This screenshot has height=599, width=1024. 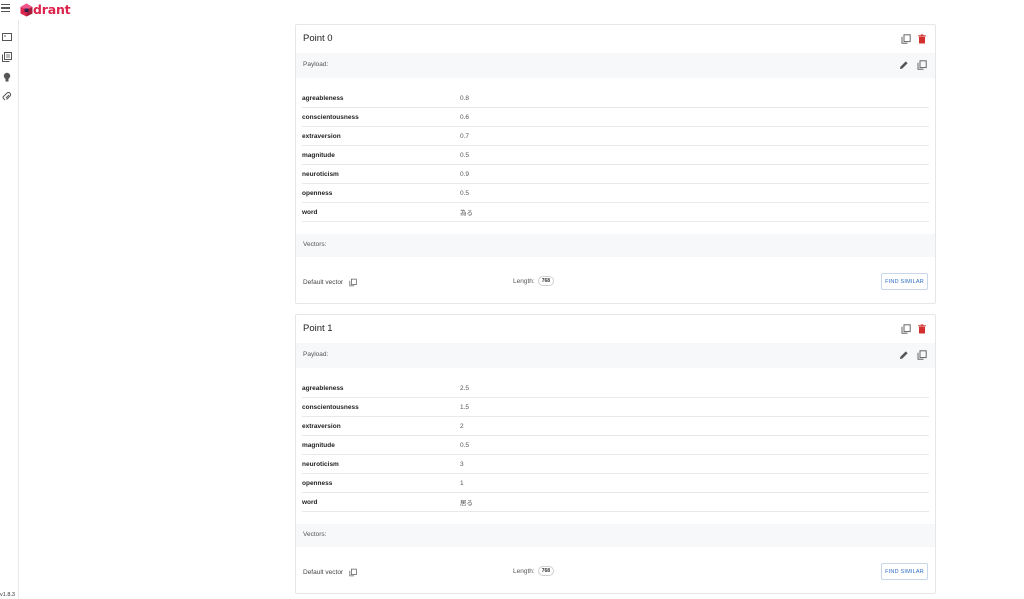 I want to click on point-title: Point 1, so click(x=318, y=328).